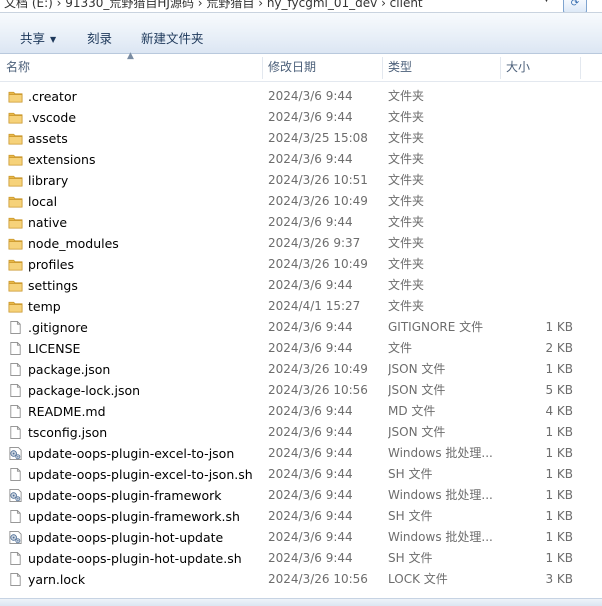 The image size is (602, 606). I want to click on file-size: 4 KB, so click(559, 411).